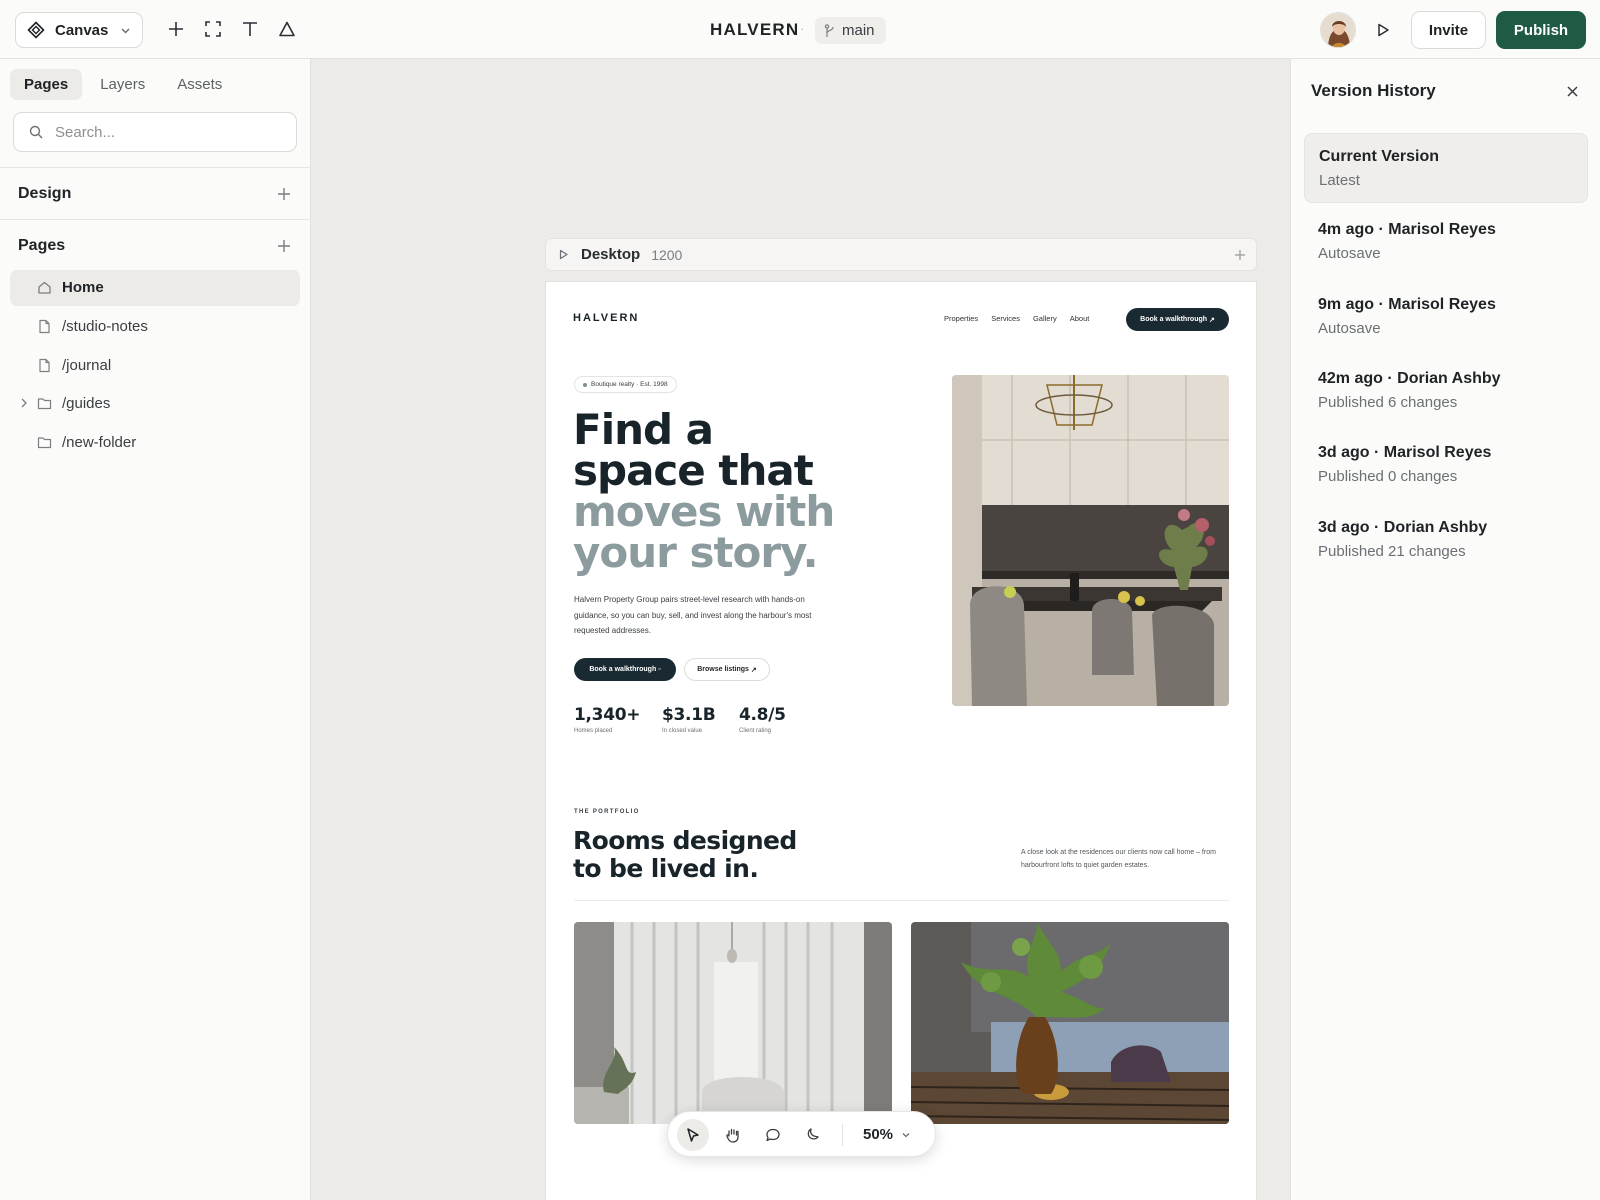 This screenshot has height=1200, width=1600. Describe the element at coordinates (723, 669) in the screenshot. I see `hero-secondary-label: Browse listings` at that location.